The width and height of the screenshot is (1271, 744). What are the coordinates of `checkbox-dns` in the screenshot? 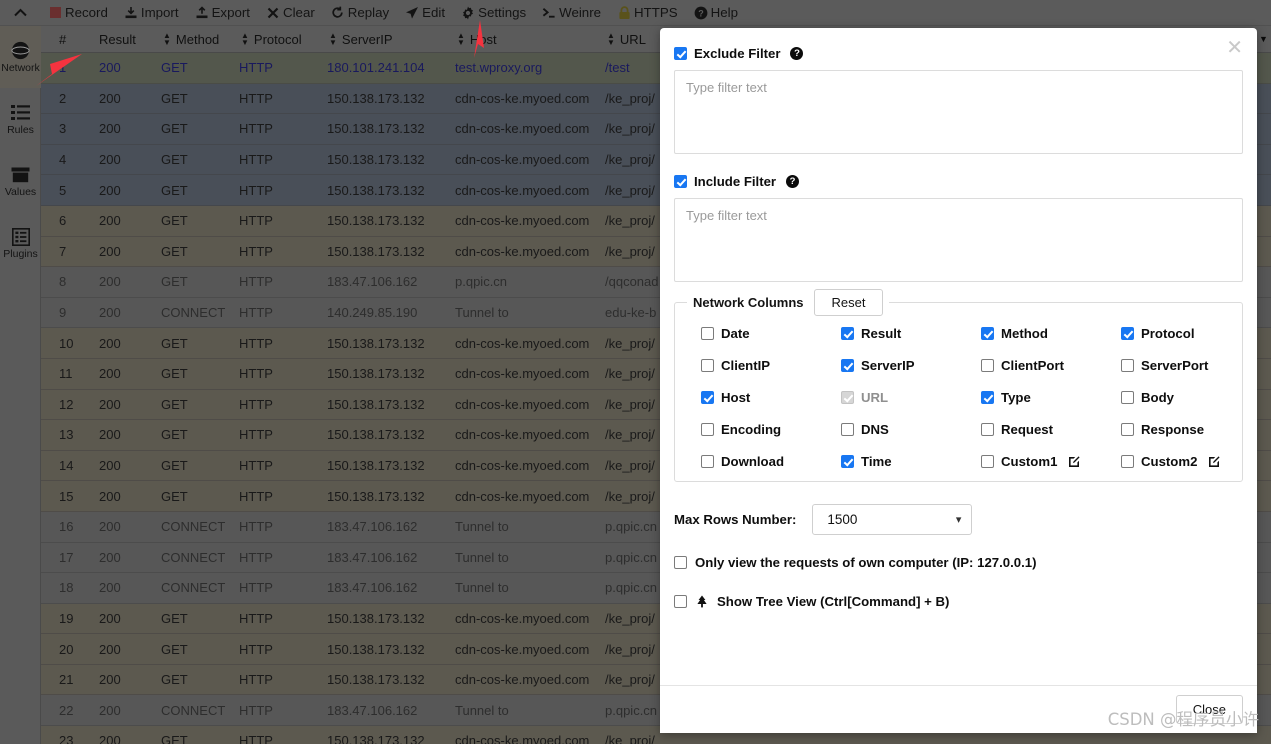 It's located at (847, 429).